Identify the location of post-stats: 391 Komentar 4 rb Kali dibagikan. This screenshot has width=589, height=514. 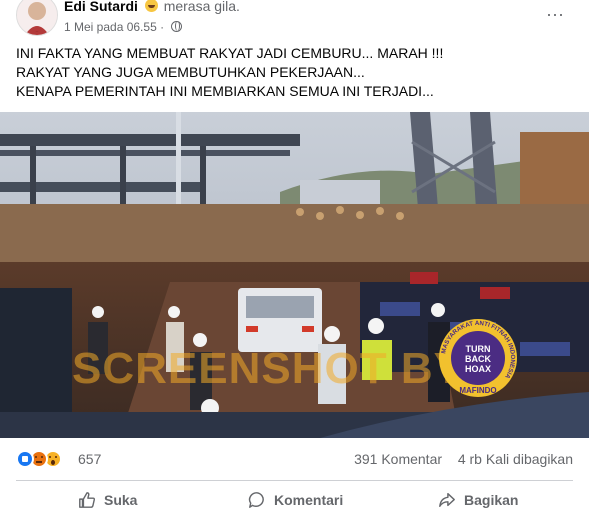
(463, 459).